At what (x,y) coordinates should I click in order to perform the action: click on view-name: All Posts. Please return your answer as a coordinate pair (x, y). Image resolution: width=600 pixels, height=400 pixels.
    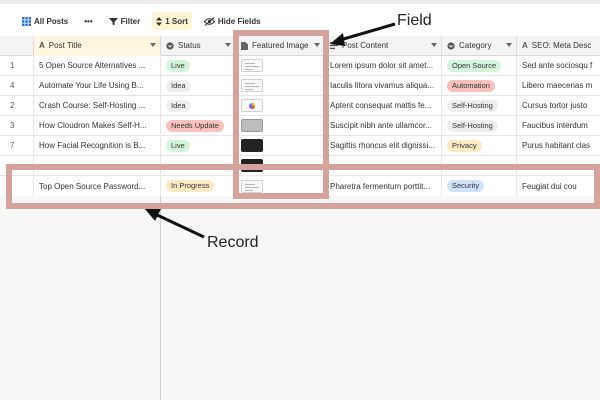
    Looking at the image, I should click on (51, 21).